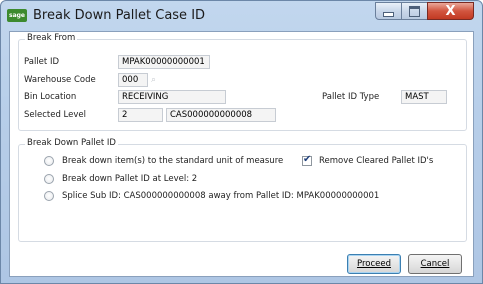 Image resolution: width=483 pixels, height=284 pixels. I want to click on minimize-icon, so click(388, 14).